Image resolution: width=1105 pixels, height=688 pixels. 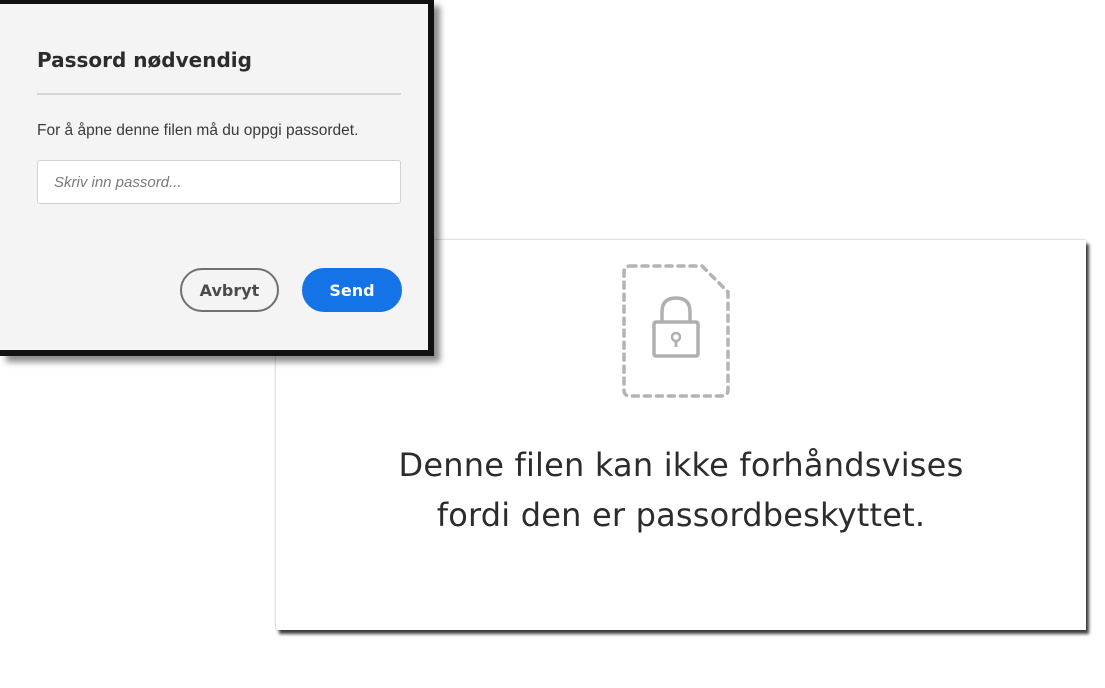 What do you see at coordinates (219, 182) in the screenshot?
I see `password-input` at bounding box center [219, 182].